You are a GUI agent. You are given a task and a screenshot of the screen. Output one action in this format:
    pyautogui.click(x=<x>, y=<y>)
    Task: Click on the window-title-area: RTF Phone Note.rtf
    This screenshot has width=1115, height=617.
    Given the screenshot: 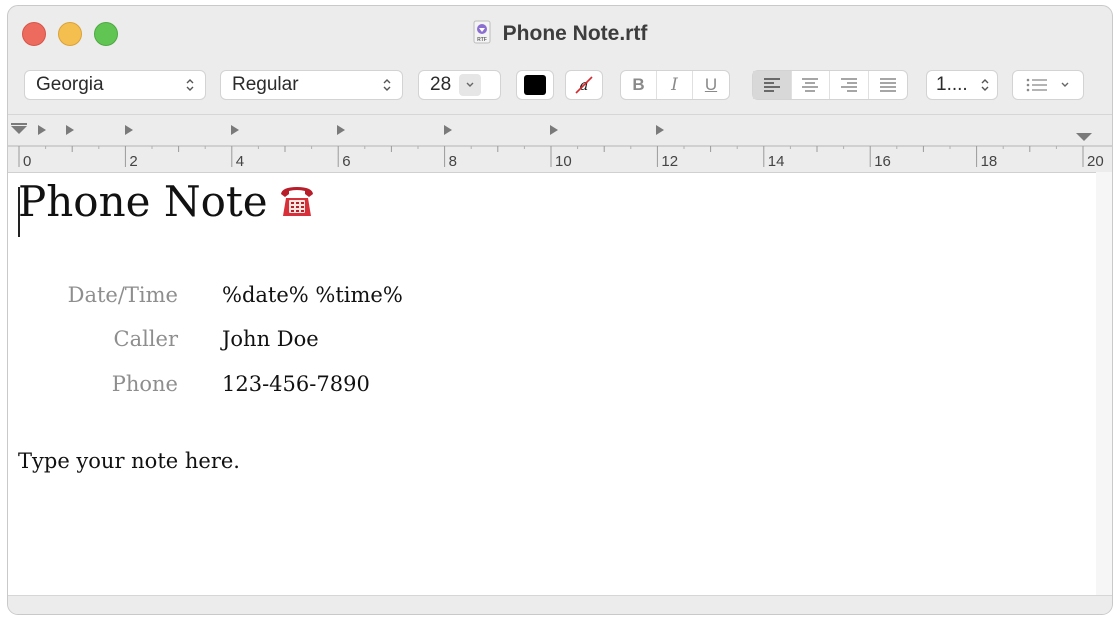 What is the action you would take?
    pyautogui.click(x=560, y=33)
    